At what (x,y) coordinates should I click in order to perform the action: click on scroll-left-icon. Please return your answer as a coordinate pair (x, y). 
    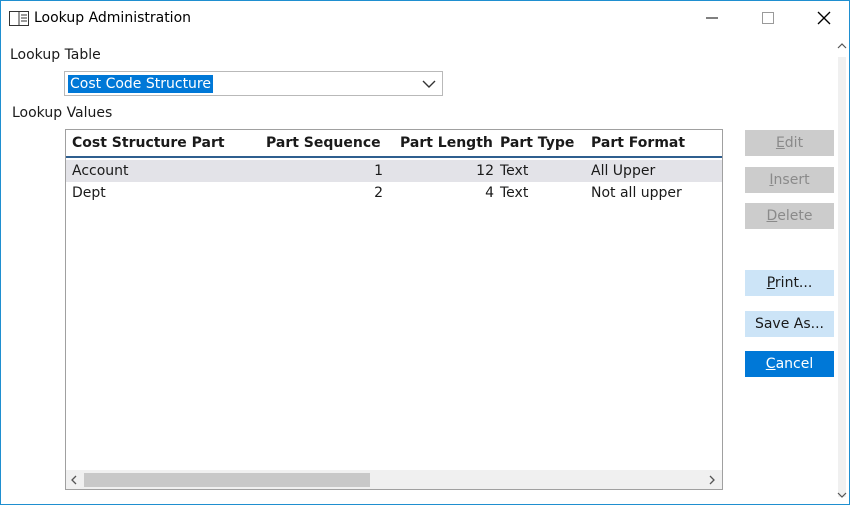
    Looking at the image, I should click on (74, 480).